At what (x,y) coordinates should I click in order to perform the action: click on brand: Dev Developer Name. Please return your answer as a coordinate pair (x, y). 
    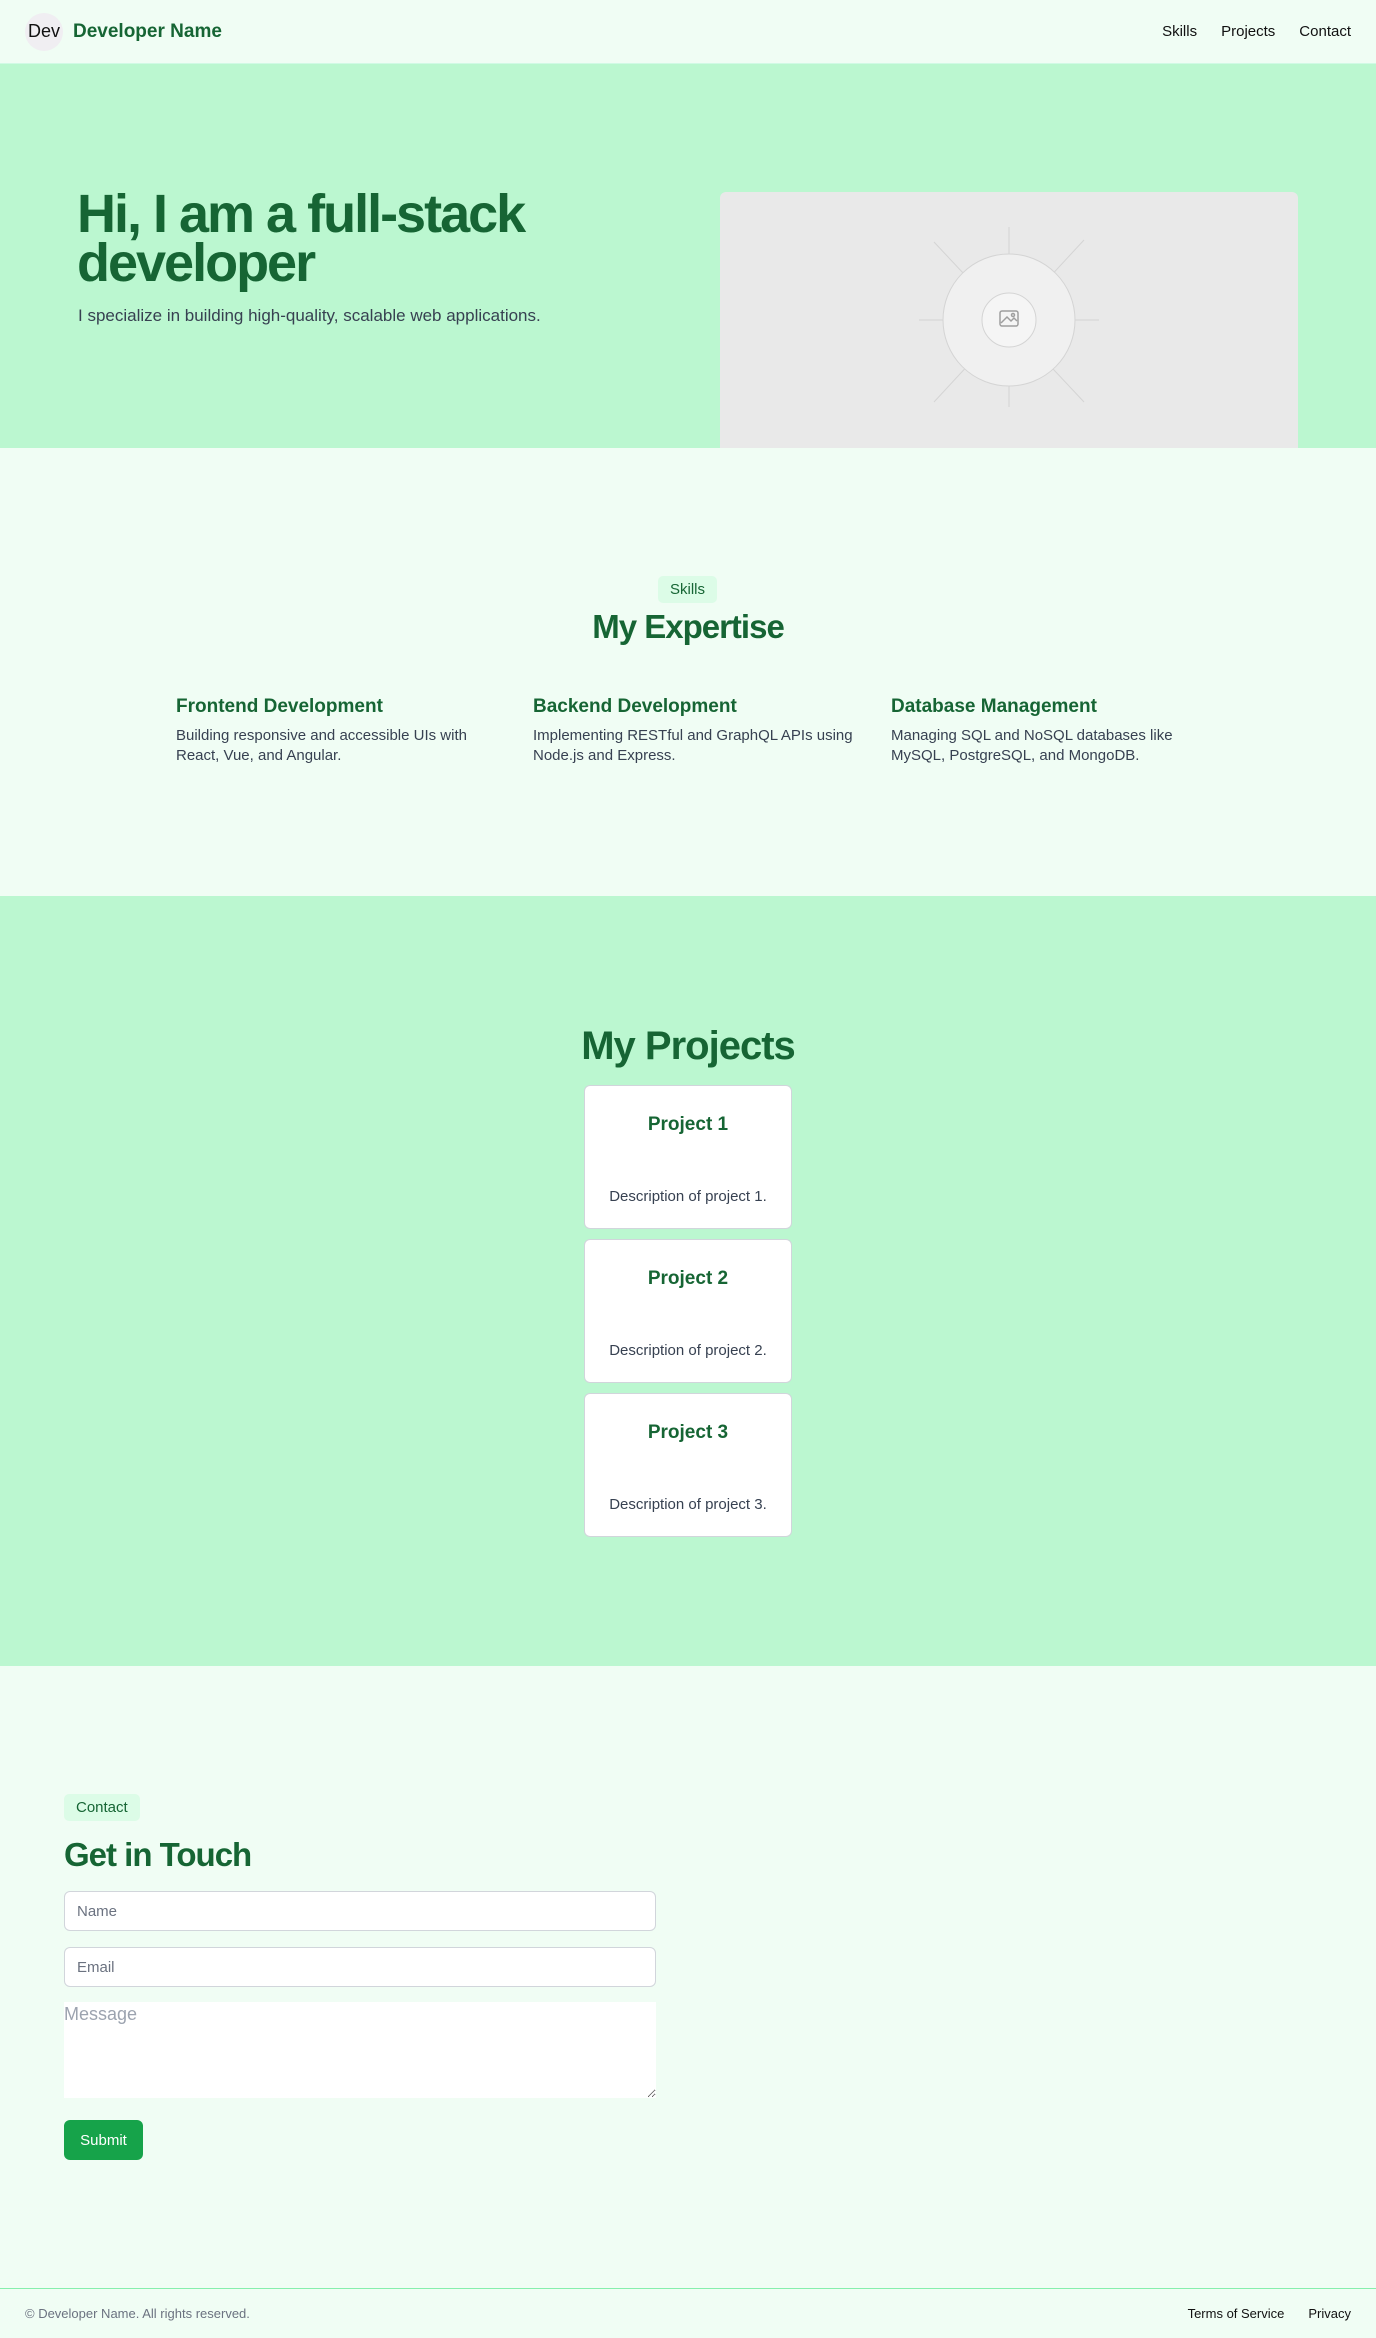
    Looking at the image, I should click on (123, 31).